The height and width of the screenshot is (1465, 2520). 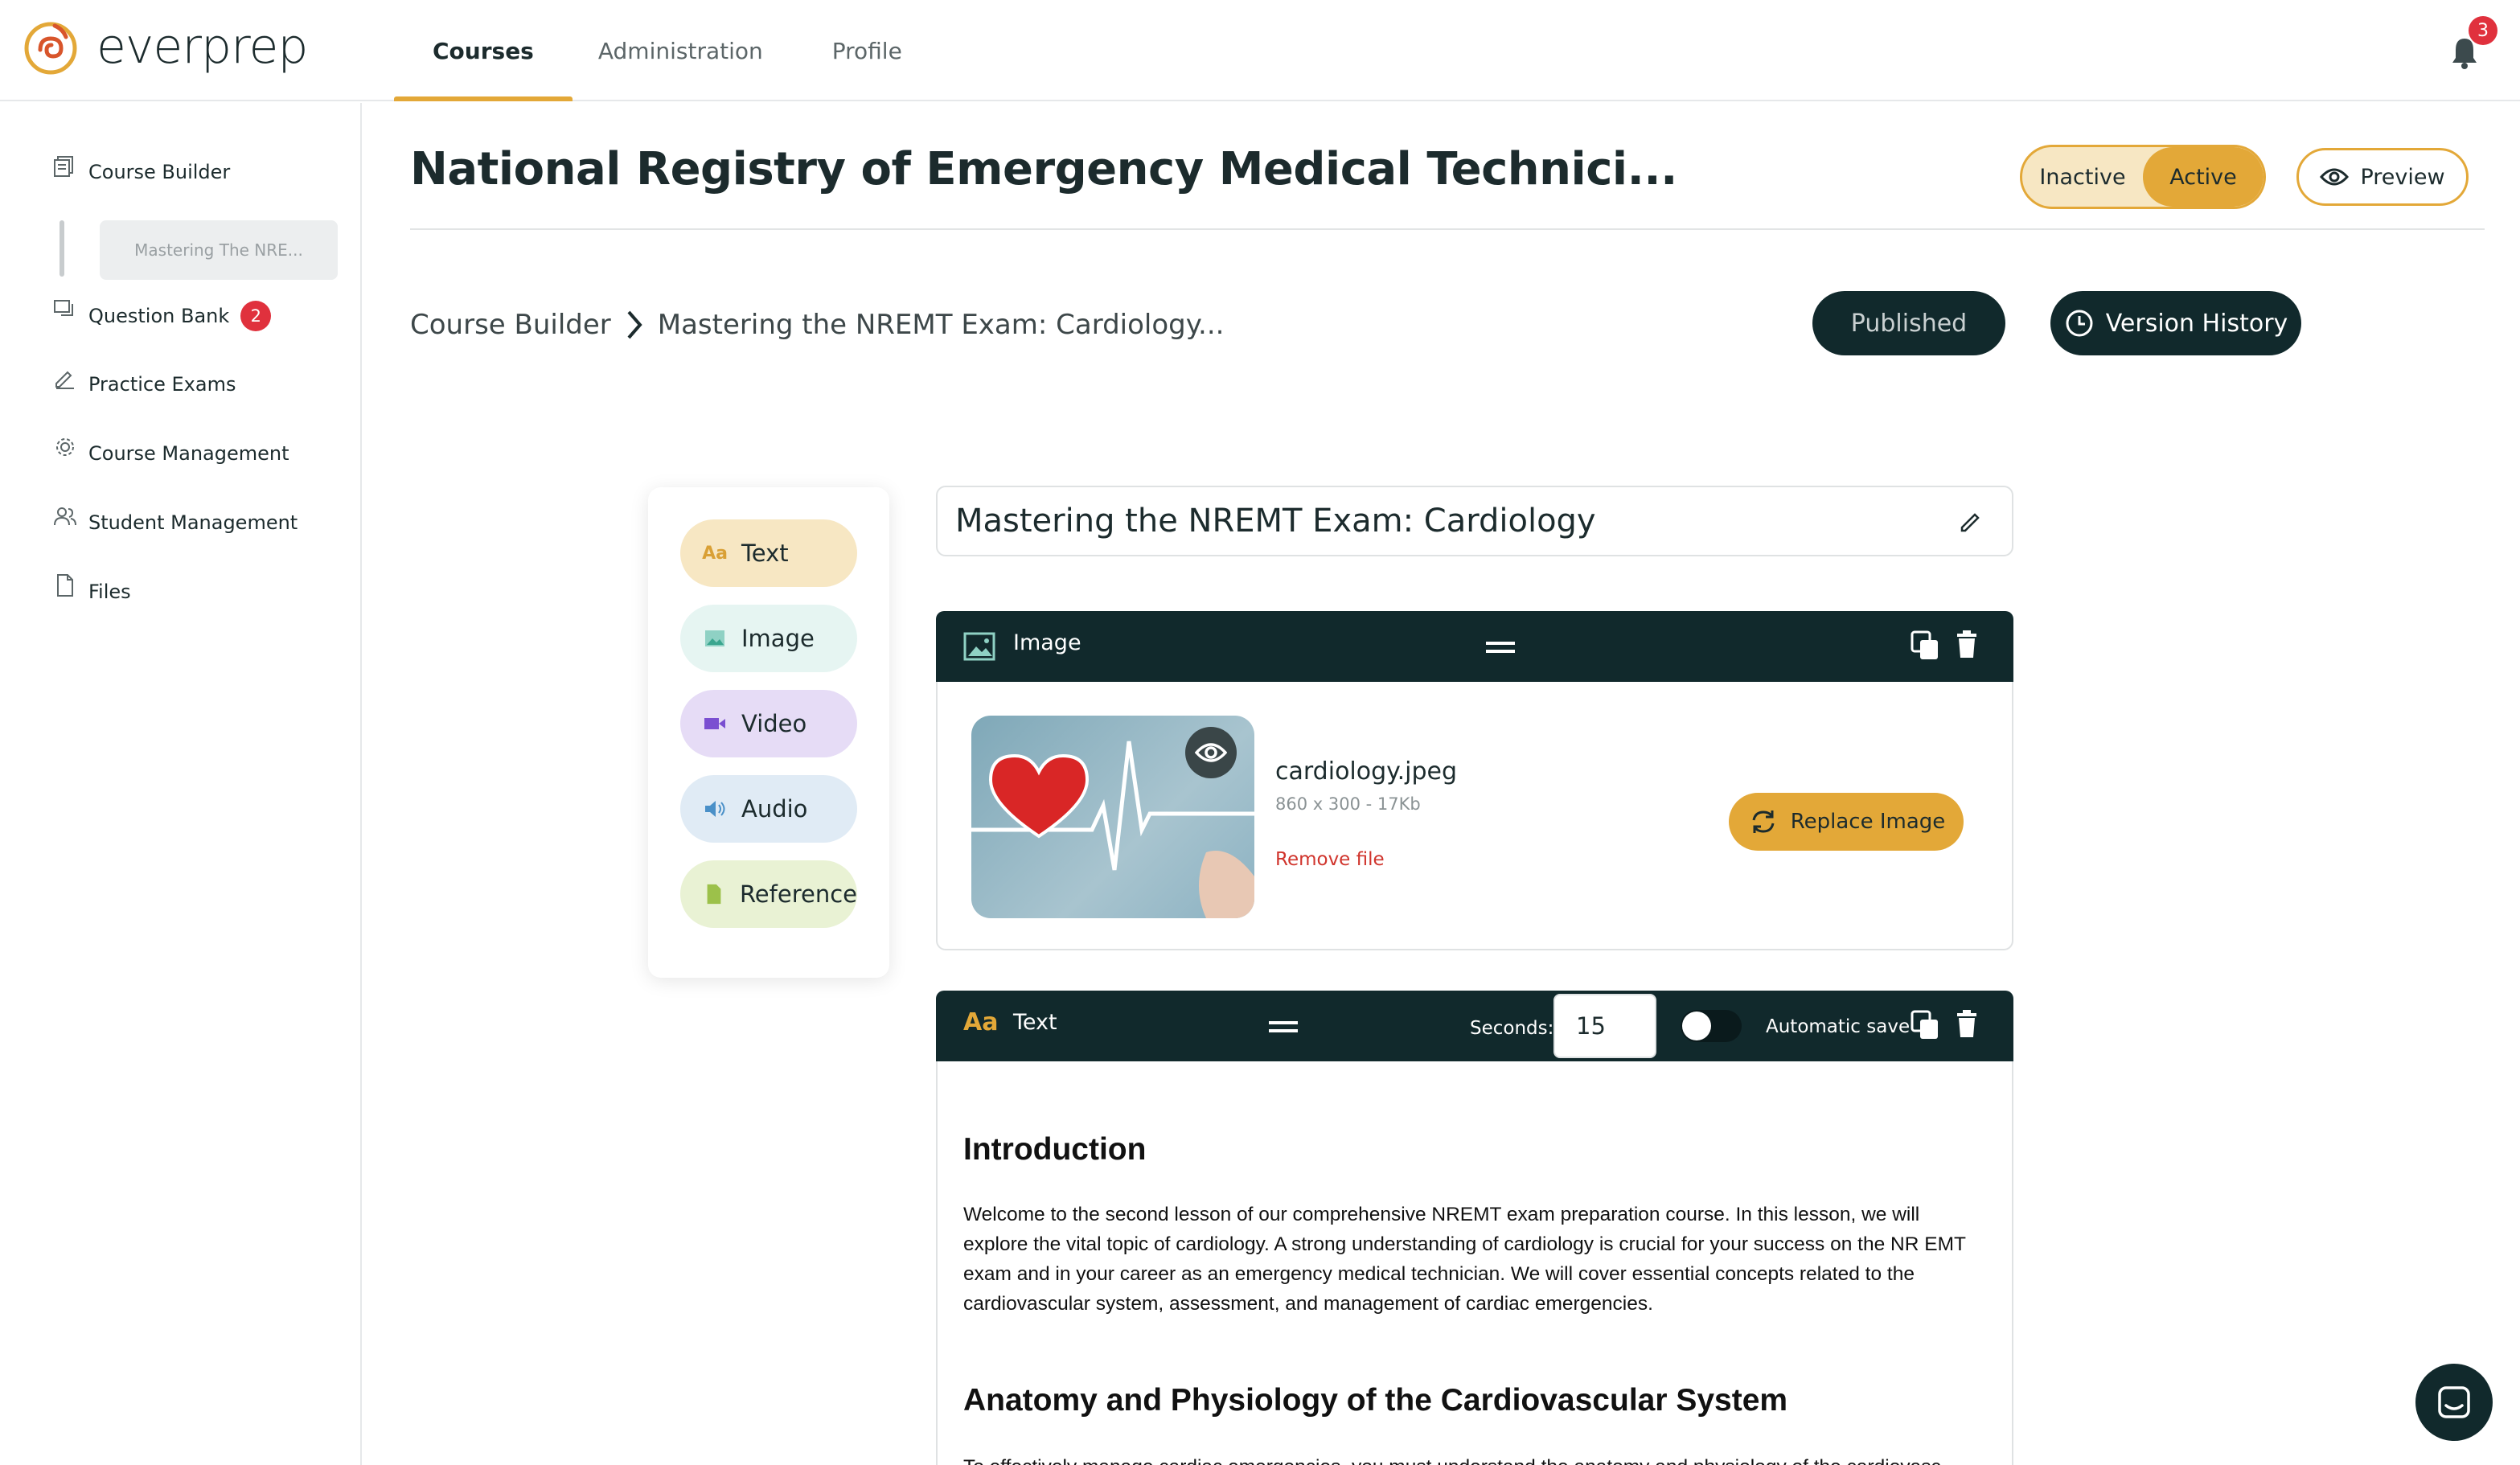 I want to click on content-heading: Introduction, so click(x=1055, y=1149).